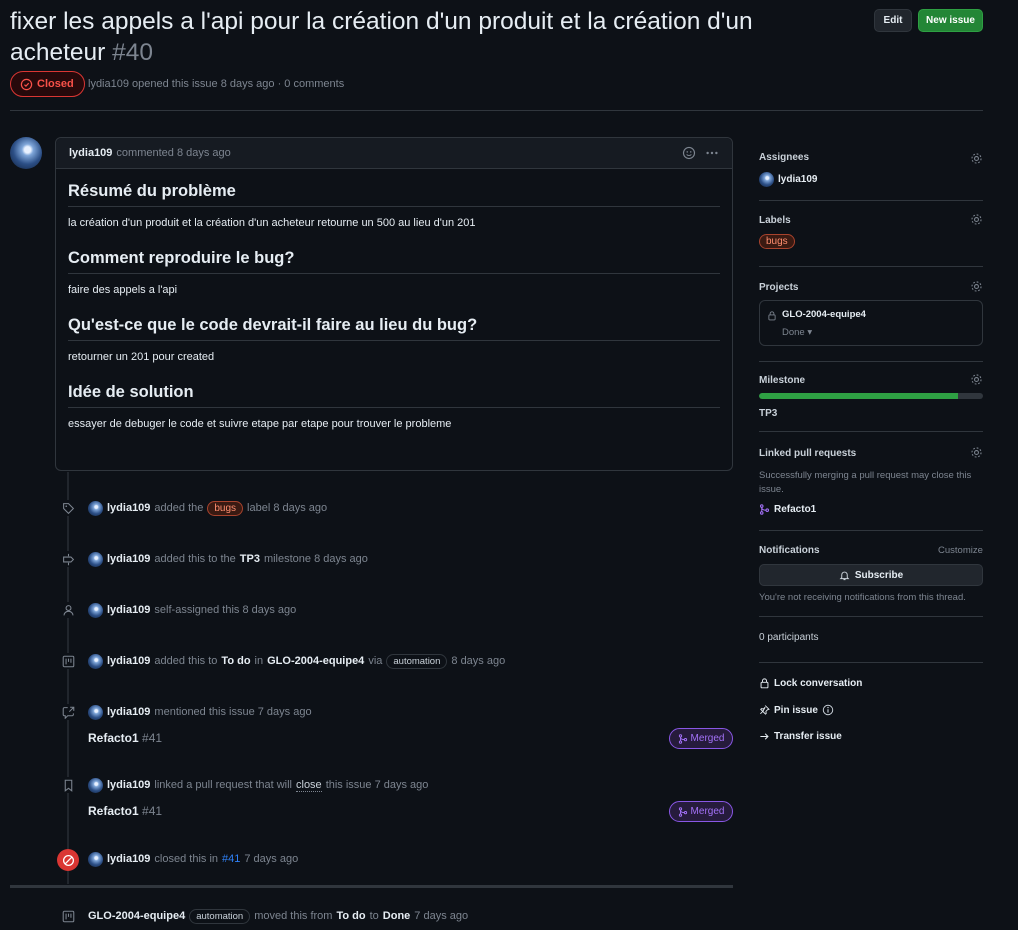  Describe the element at coordinates (960, 550) in the screenshot. I see `customize-link: Customize` at that location.